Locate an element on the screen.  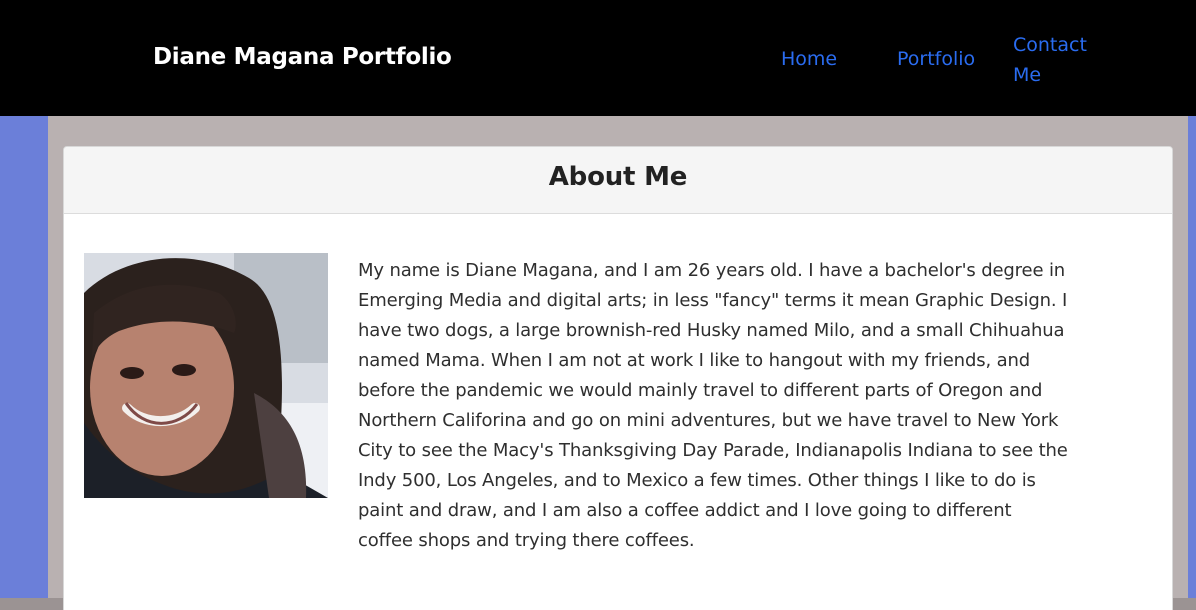
nav-link-contact: Contact Me is located at coordinates (1053, 60).